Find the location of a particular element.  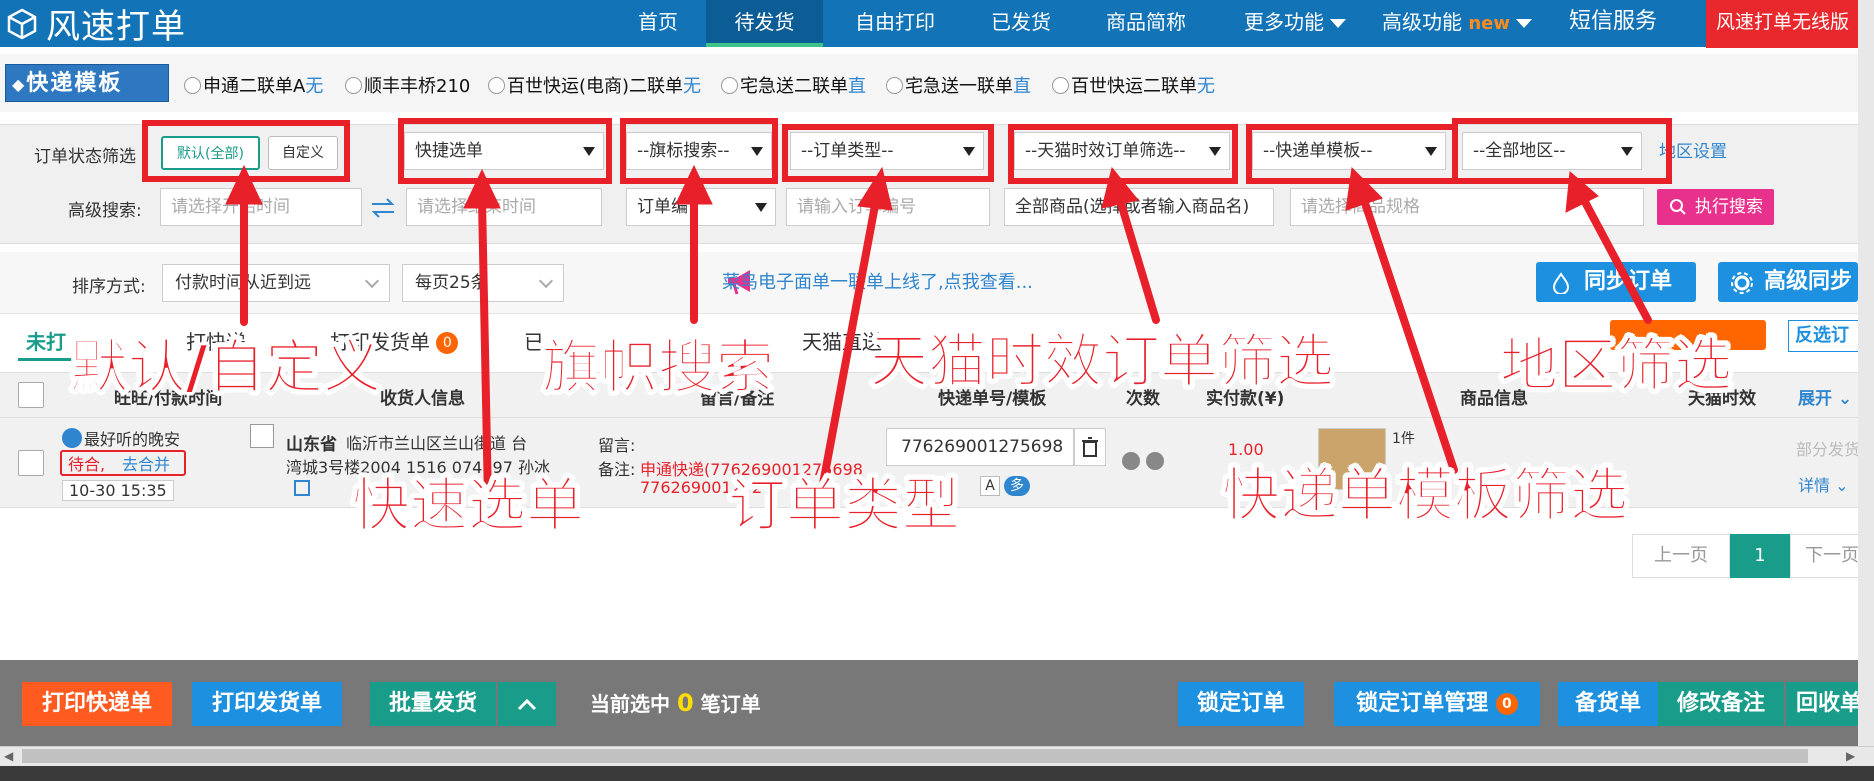

user-icon is located at coordinates (262, 436).